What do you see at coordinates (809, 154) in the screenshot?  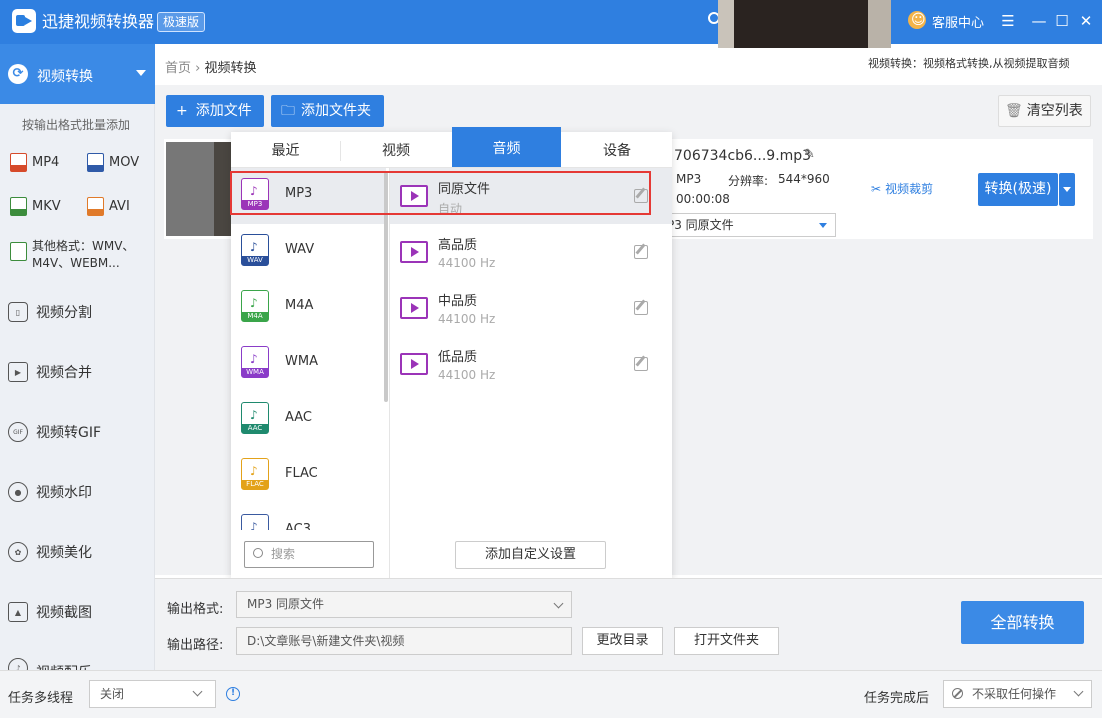 I see `rename-pencil-icon: ✎` at bounding box center [809, 154].